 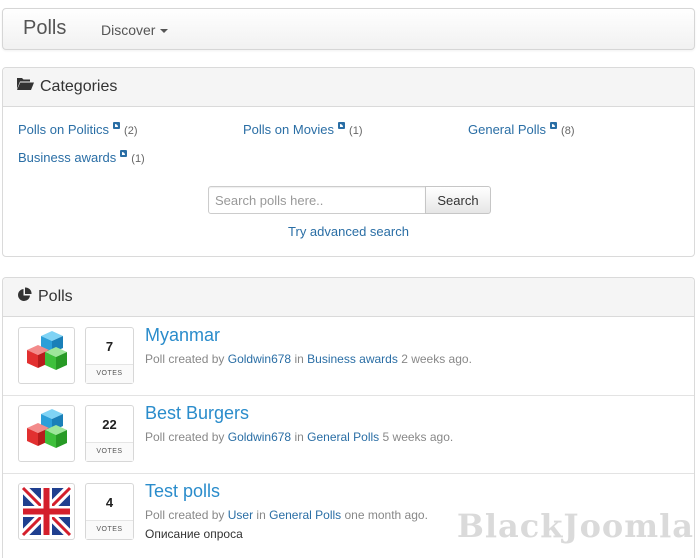 I want to click on votes-count: 7, so click(x=109, y=346).